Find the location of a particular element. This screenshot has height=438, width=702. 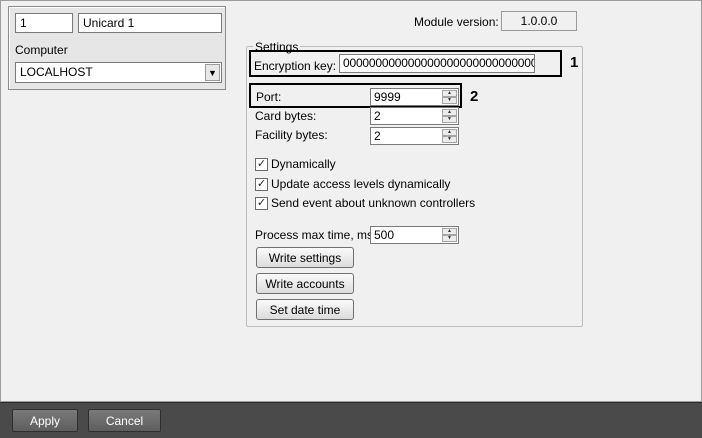

chevron-down-icon: ▼ is located at coordinates (212, 72).